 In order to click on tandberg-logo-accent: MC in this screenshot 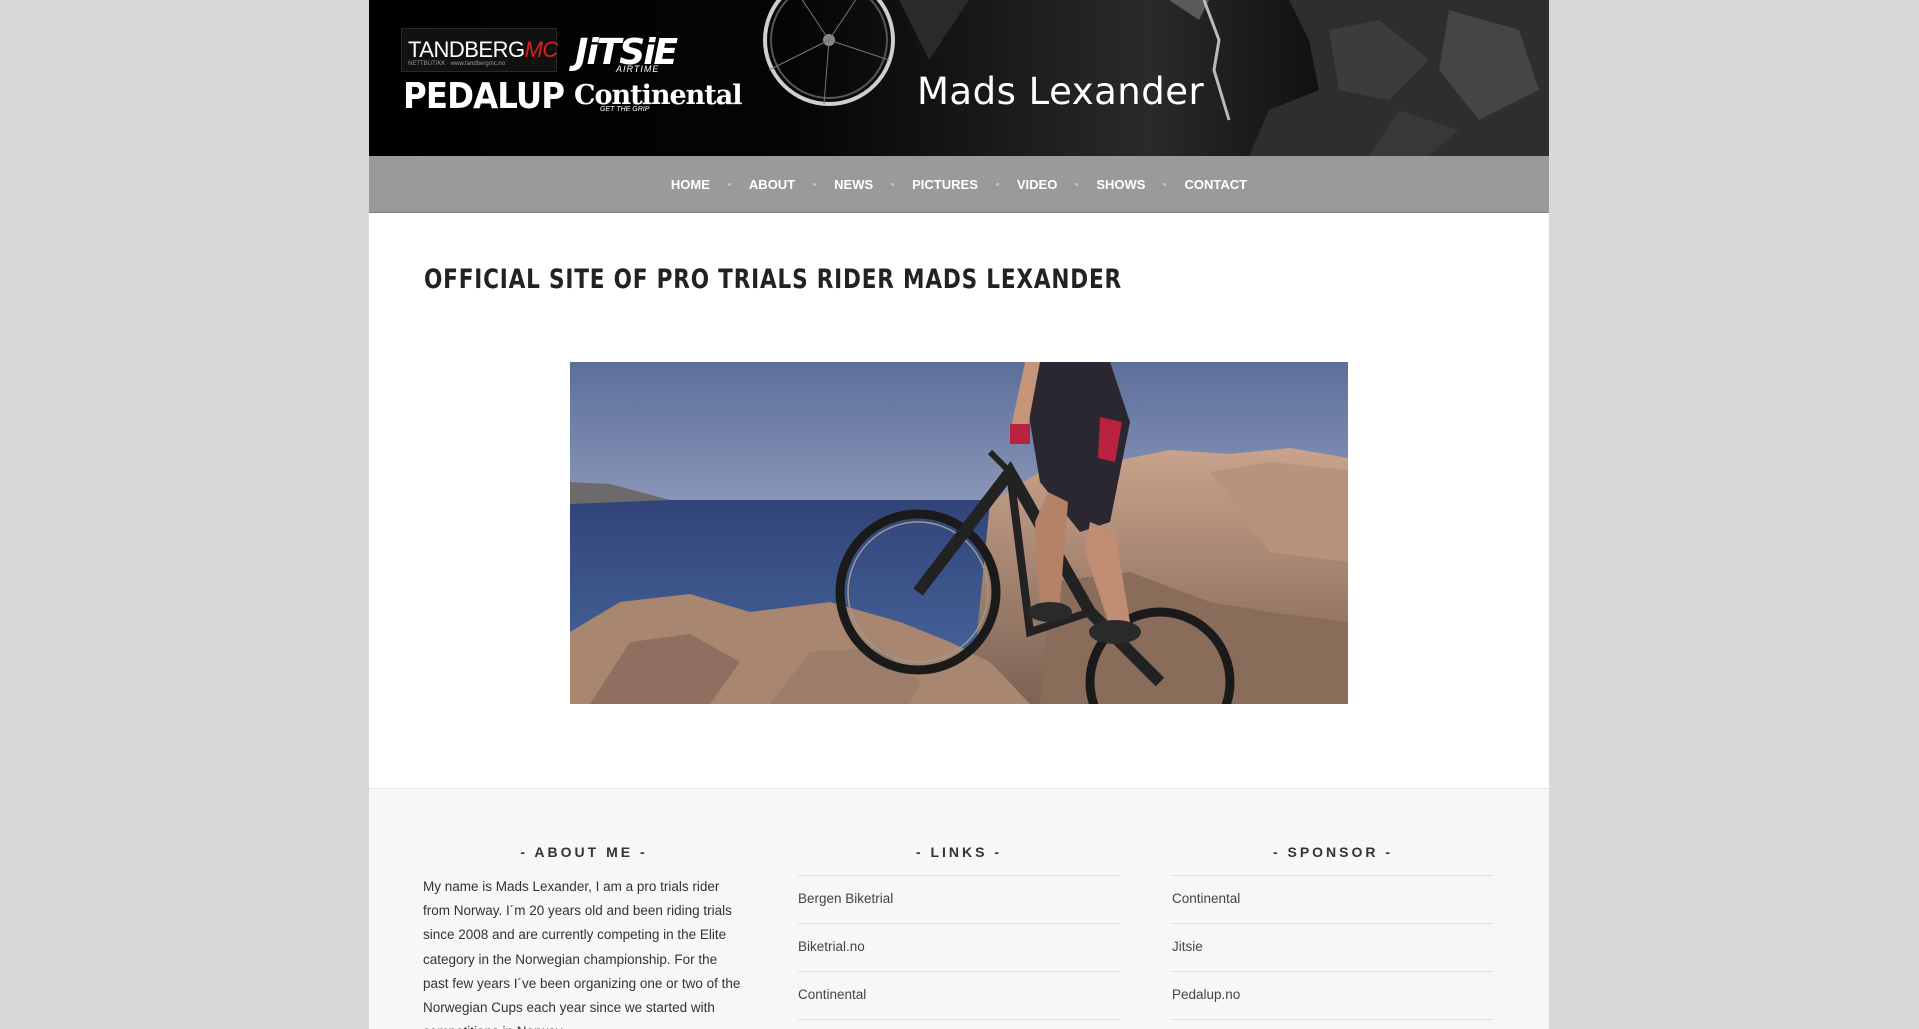, I will do `click(541, 49)`.